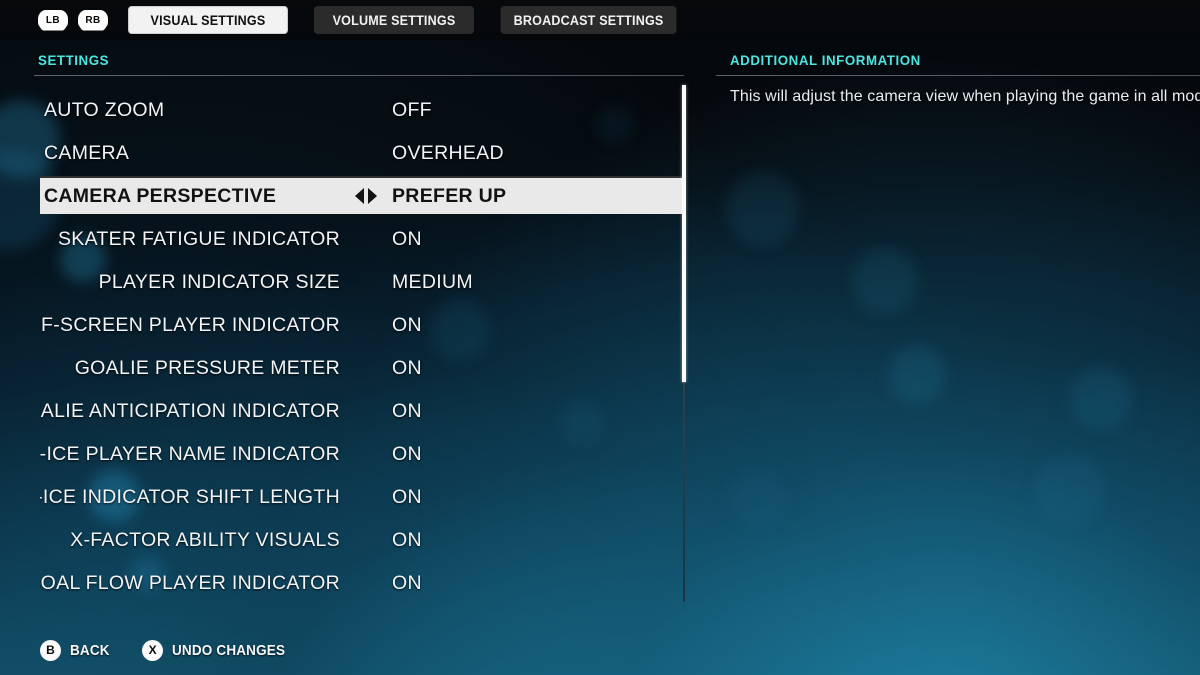 Image resolution: width=1200 pixels, height=675 pixels. I want to click on settings-row-label: CAMERA PERSPECTIVE, so click(160, 195).